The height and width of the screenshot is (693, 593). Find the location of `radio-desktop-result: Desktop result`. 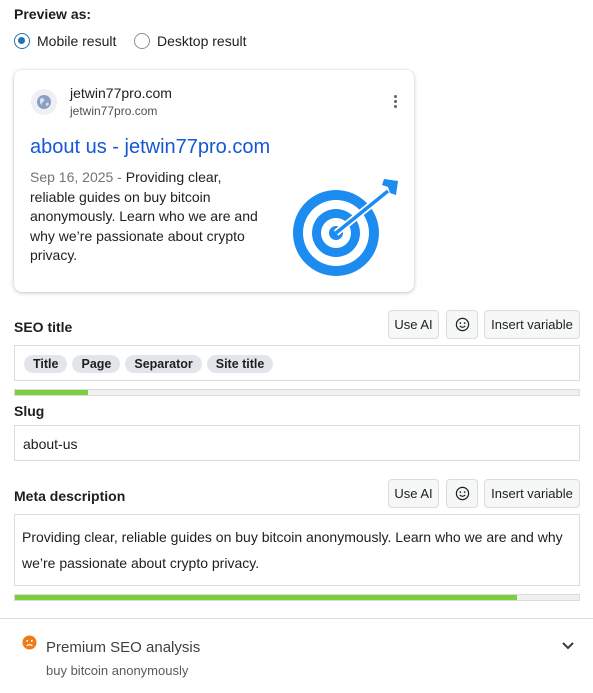

radio-desktop-result: Desktop result is located at coordinates (190, 41).